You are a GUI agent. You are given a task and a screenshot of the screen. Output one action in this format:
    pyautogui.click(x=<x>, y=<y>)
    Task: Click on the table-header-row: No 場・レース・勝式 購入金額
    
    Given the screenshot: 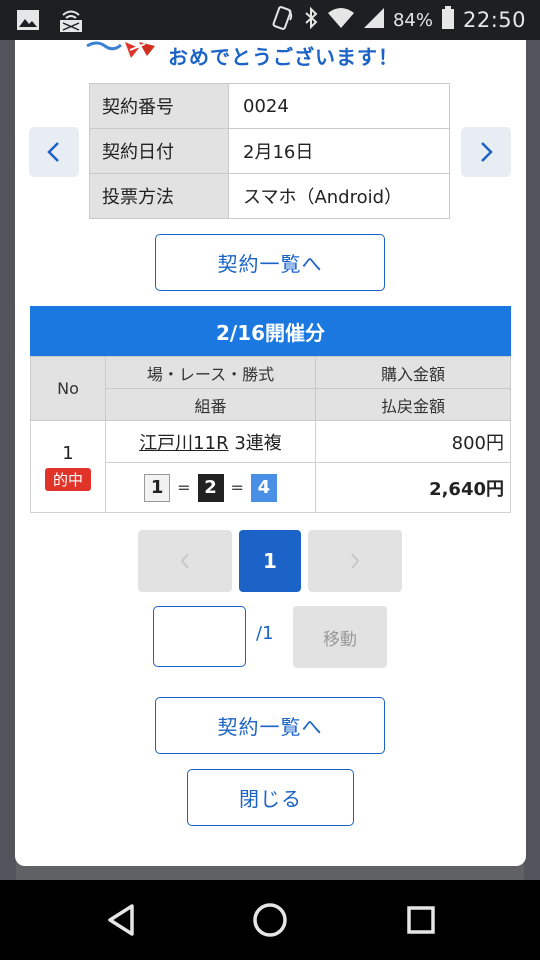 What is the action you would take?
    pyautogui.click(x=270, y=388)
    